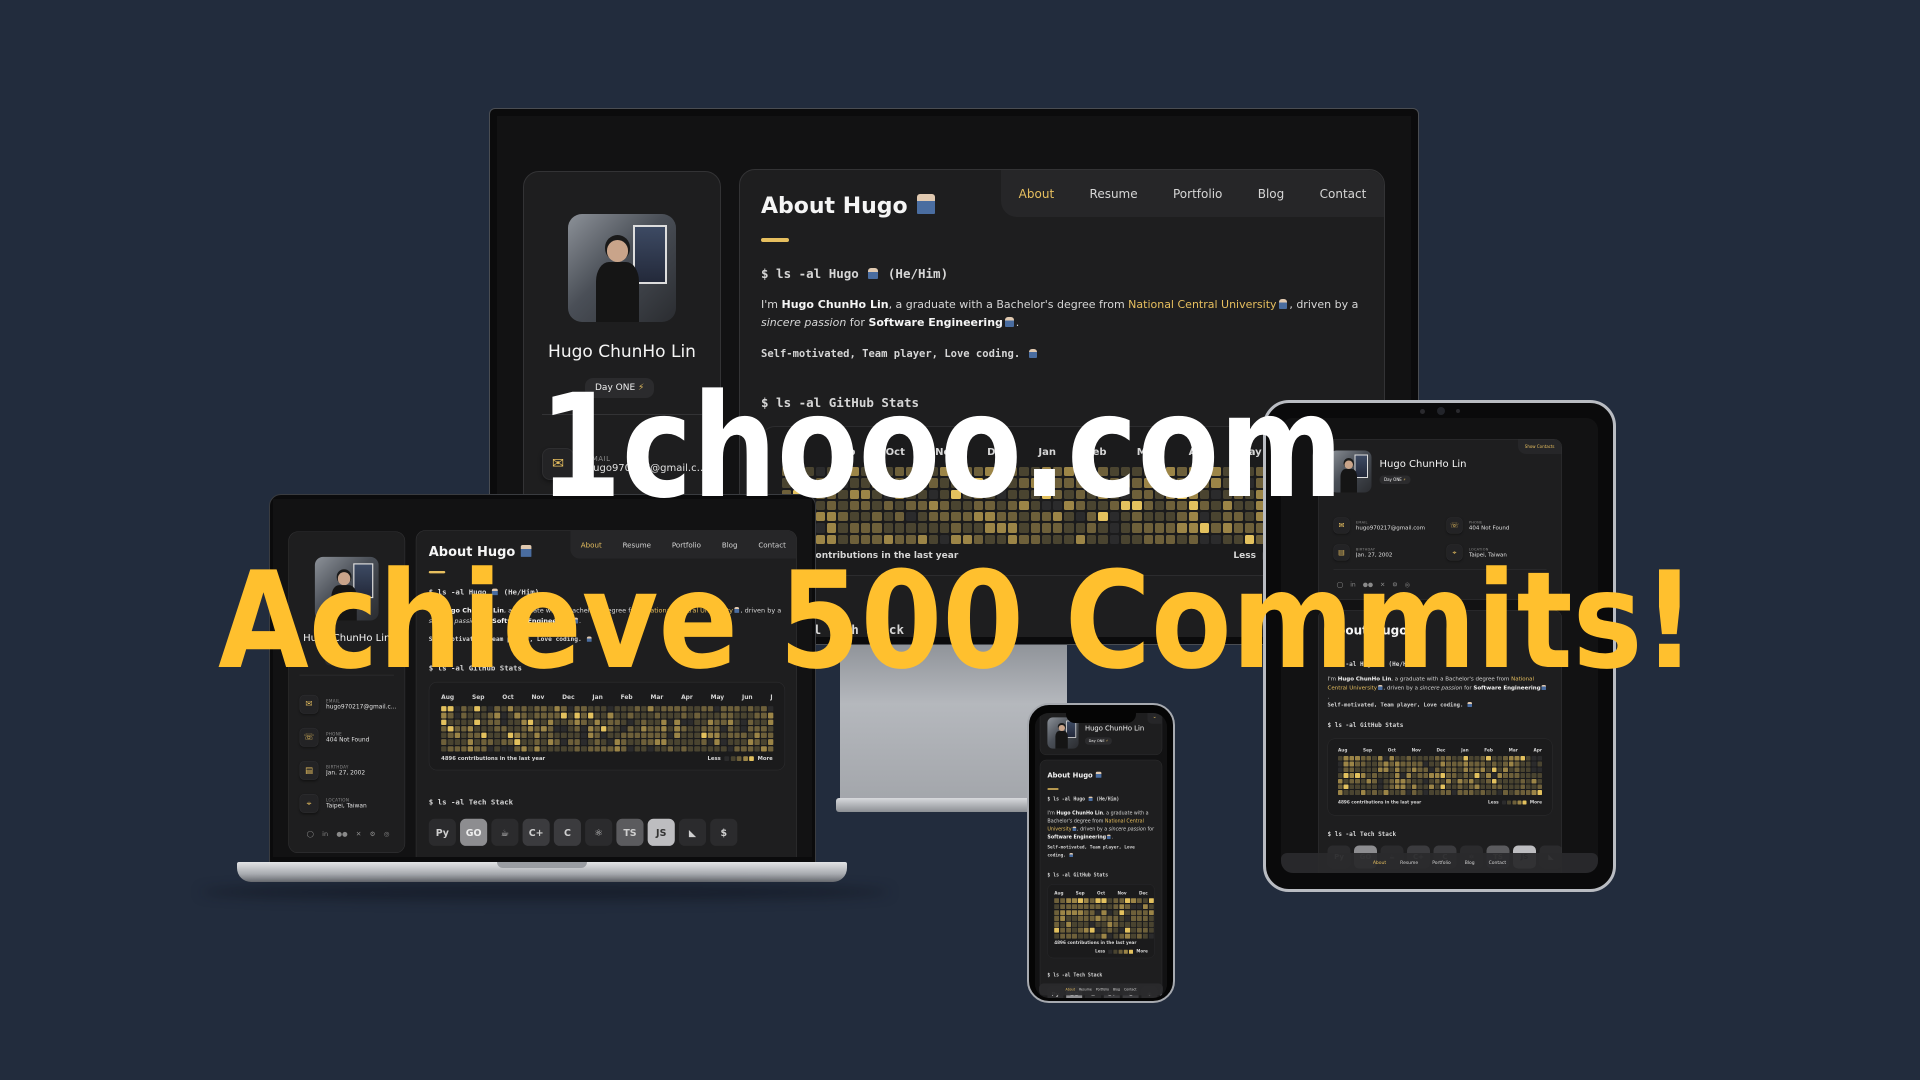 The height and width of the screenshot is (1080, 1920). Describe the element at coordinates (1513, 750) in the screenshot. I see `month-label: Mar` at that location.